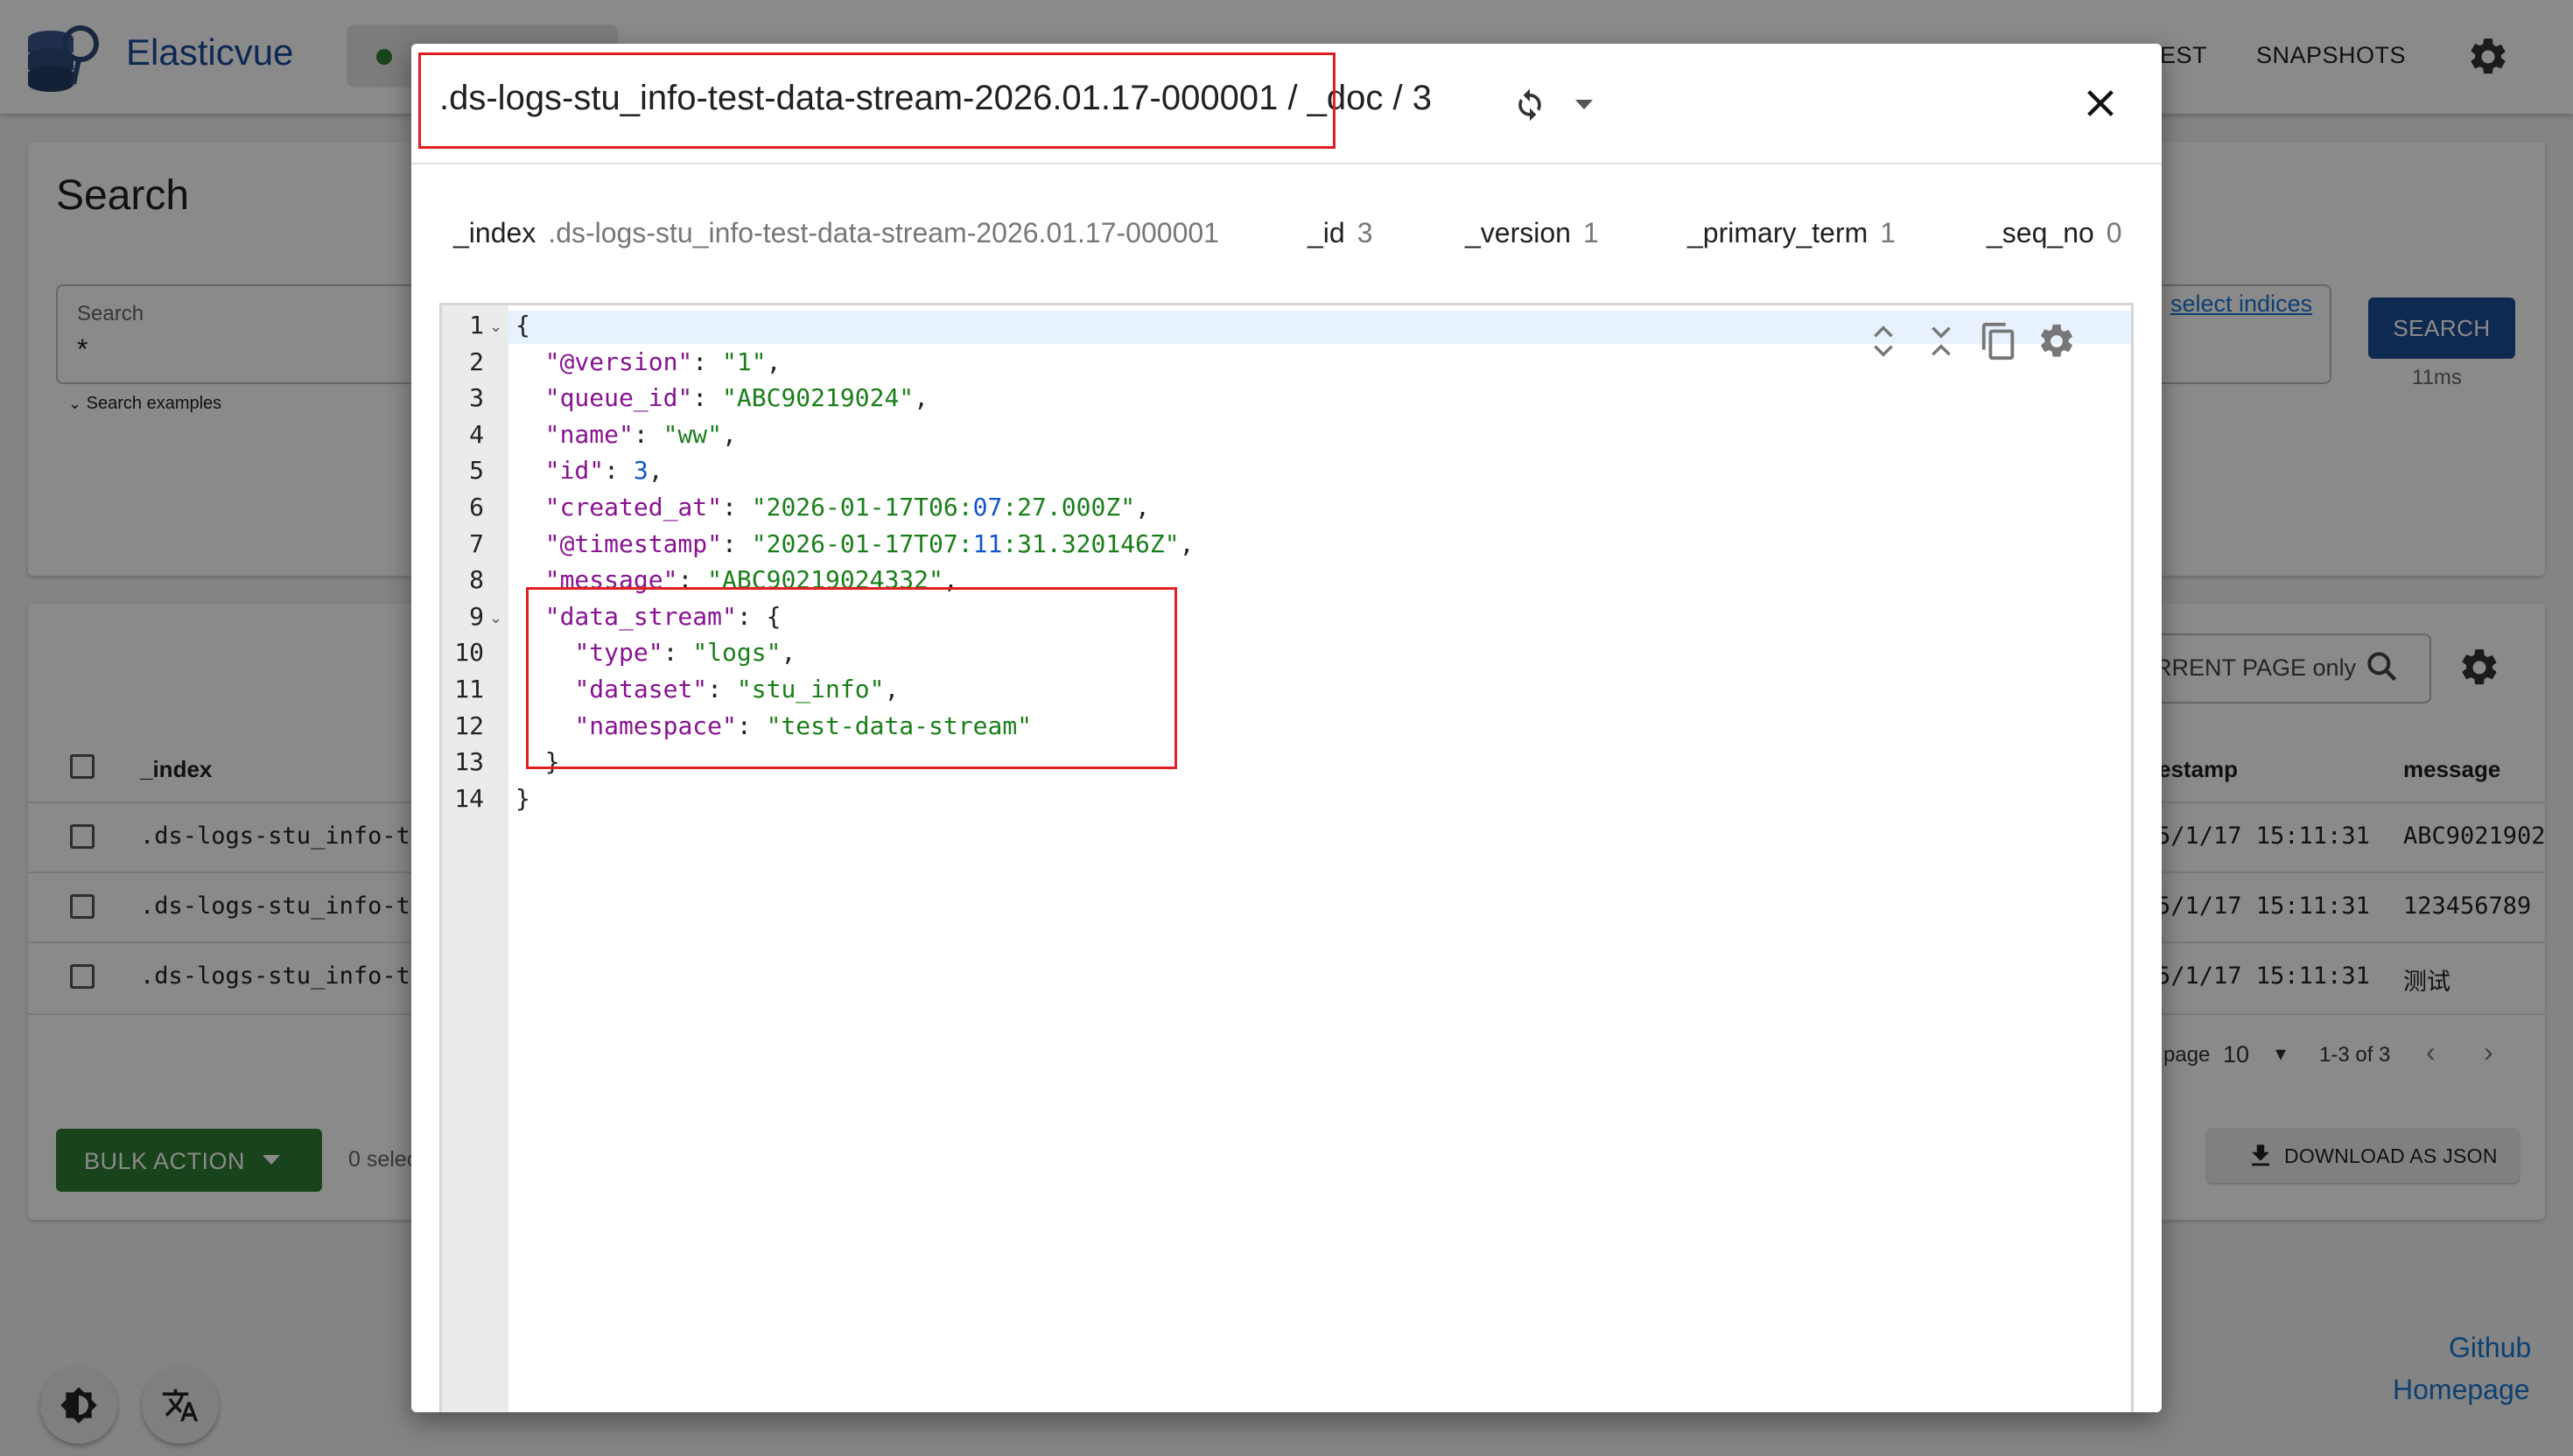 The image size is (2573, 1456). What do you see at coordinates (476, 580) in the screenshot?
I see `line-number: 8` at bounding box center [476, 580].